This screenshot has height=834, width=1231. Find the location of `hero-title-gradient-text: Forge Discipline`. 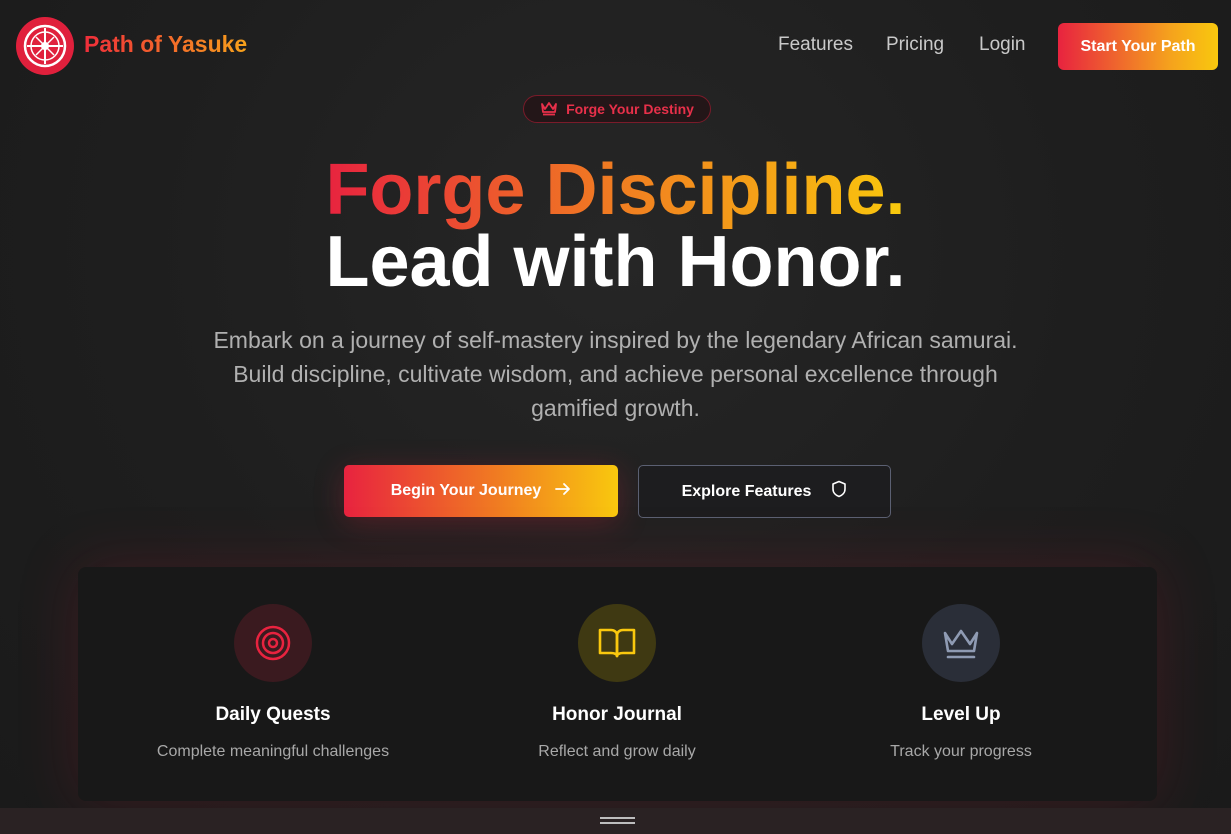

hero-title-gradient-text: Forge Discipline is located at coordinates (605, 190).